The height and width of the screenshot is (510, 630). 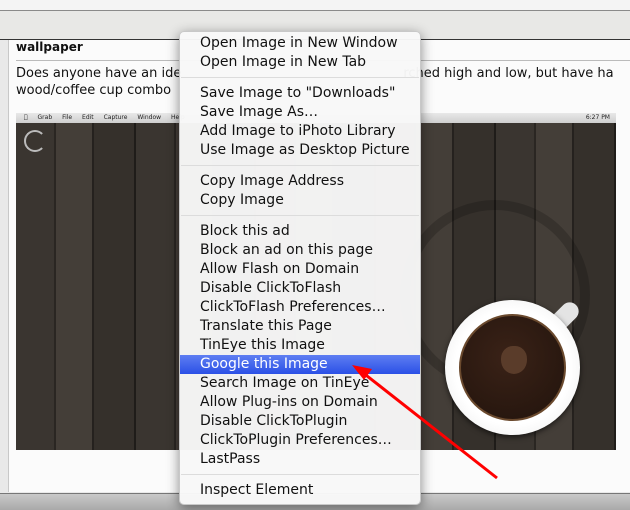 I want to click on red-arrow-annotation, so click(x=425, y=422).